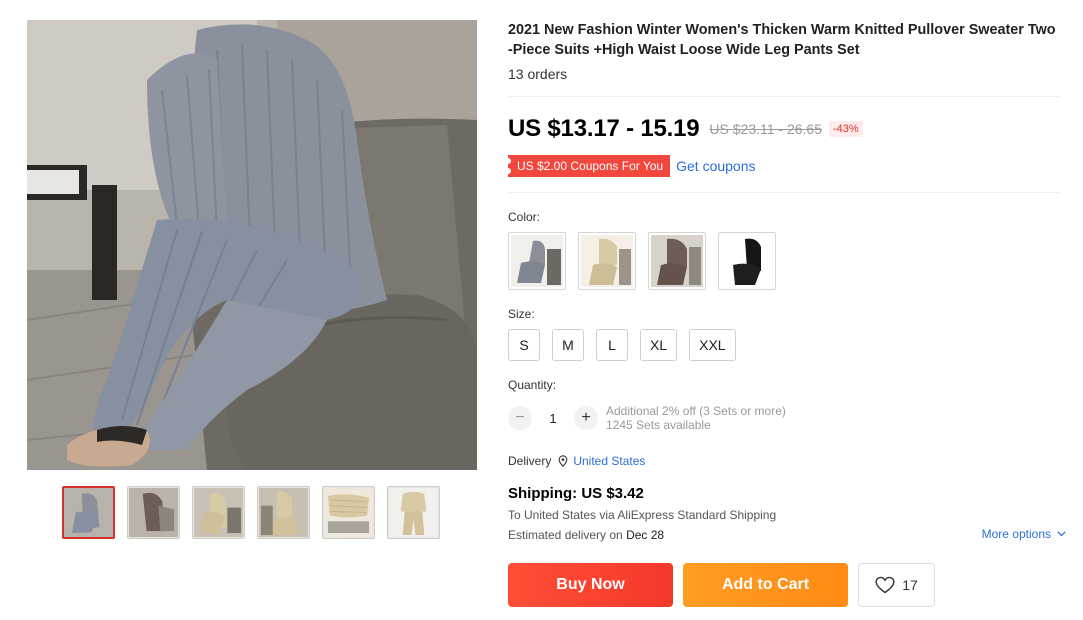 This screenshot has height=620, width=1083. I want to click on order-count: 13 orders, so click(538, 74).